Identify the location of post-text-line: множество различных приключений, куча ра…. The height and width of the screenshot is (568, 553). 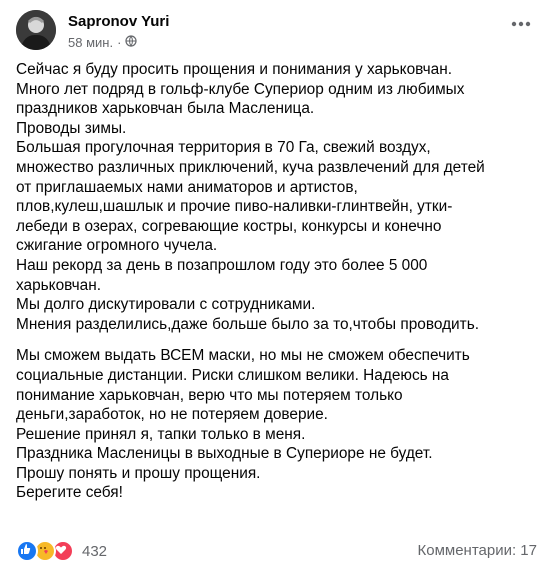
(250, 167).